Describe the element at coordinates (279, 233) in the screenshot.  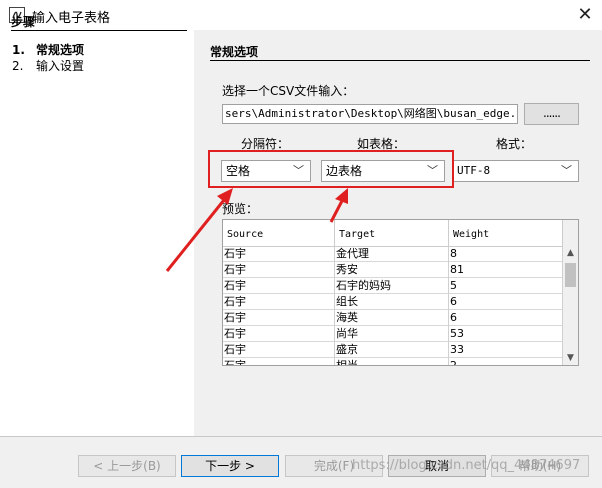
I see `column-header-source: Source` at that location.